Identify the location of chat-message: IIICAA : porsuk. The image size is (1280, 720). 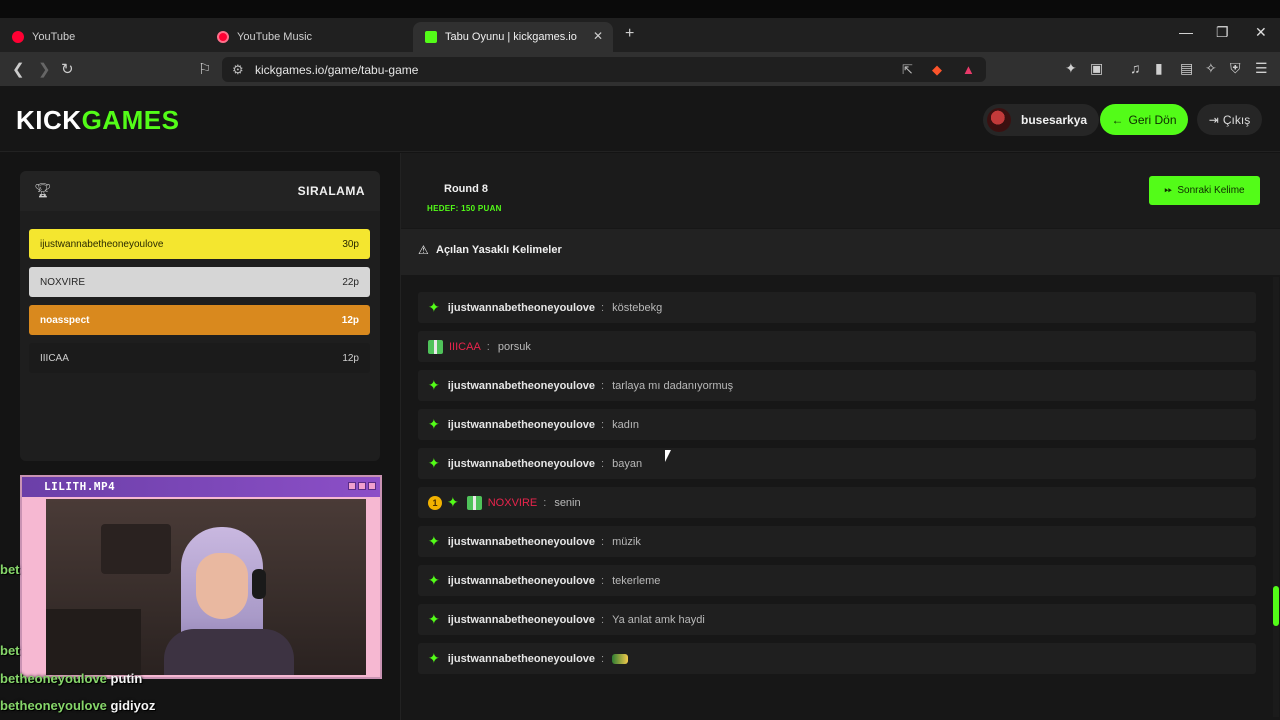
(837, 346).